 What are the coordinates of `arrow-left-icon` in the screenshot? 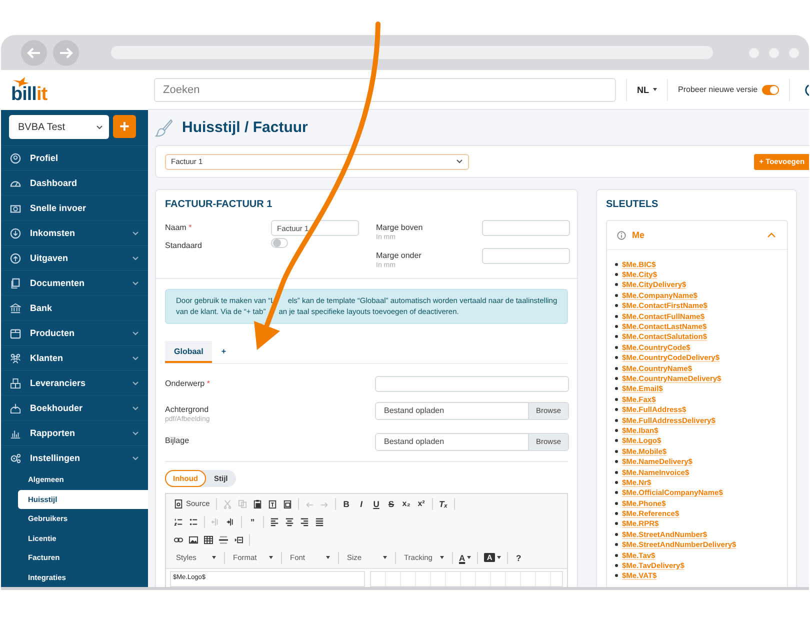 It's located at (34, 52).